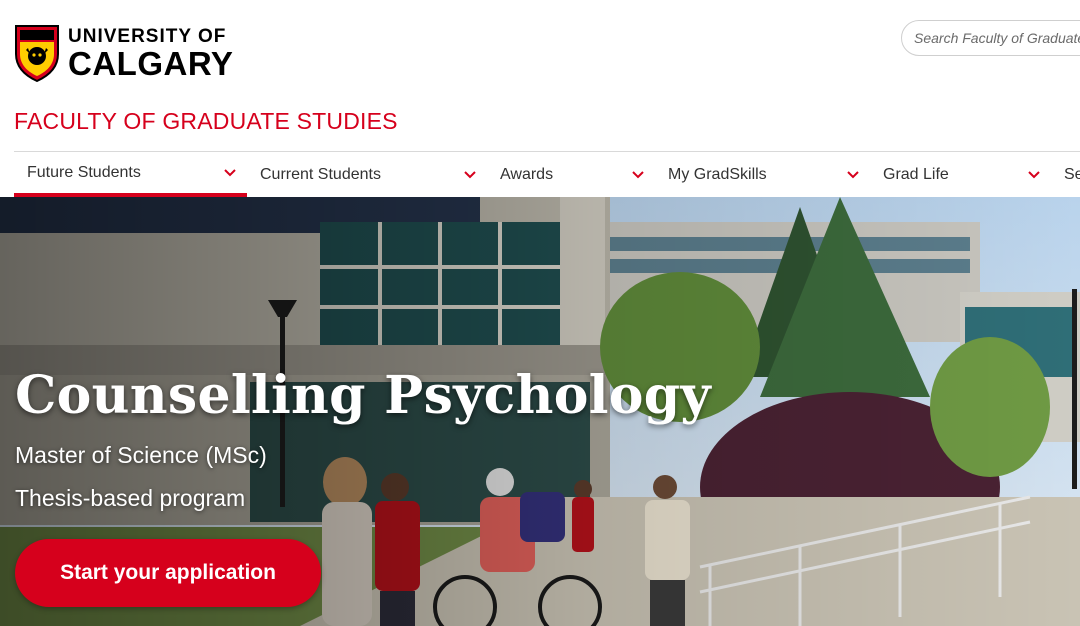  What do you see at coordinates (1072, 174) in the screenshot?
I see `nav-item-label: Se` at bounding box center [1072, 174].